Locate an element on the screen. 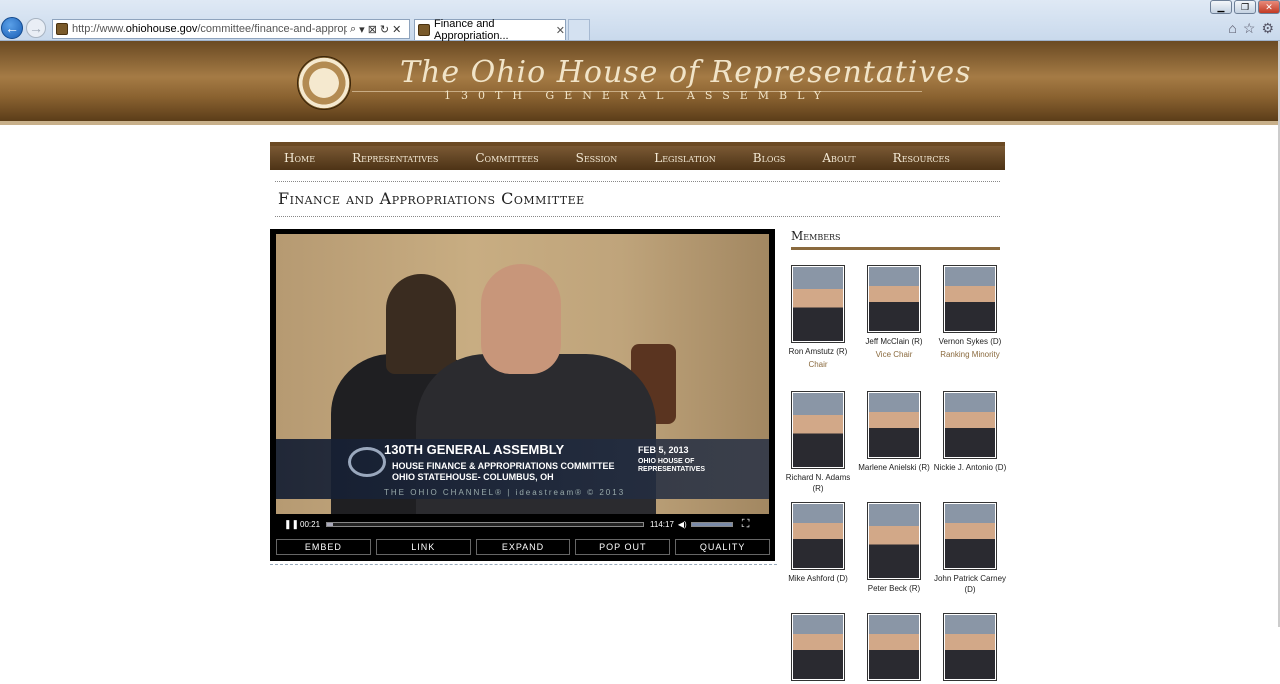 This screenshot has height=684, width=1280. member-name: Nickie J. Antonio (D) is located at coordinates (970, 467).